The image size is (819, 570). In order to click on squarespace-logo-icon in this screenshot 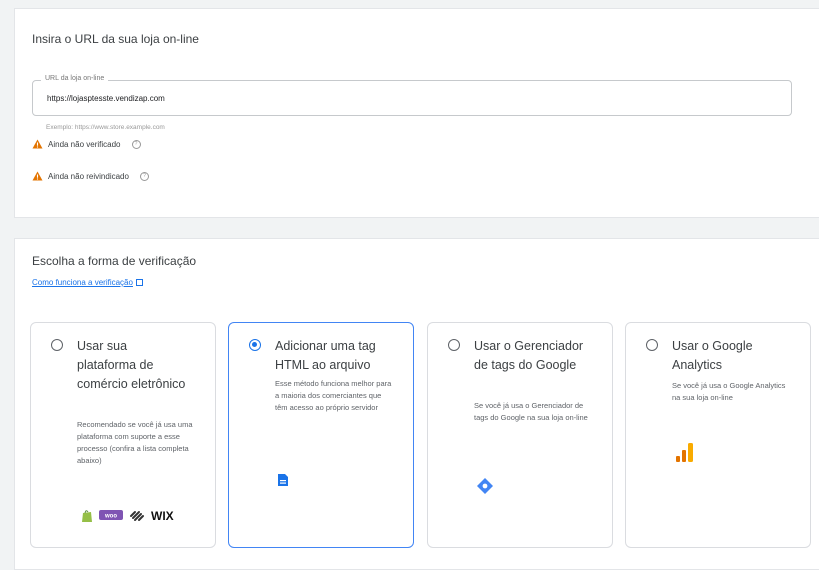, I will do `click(137, 516)`.